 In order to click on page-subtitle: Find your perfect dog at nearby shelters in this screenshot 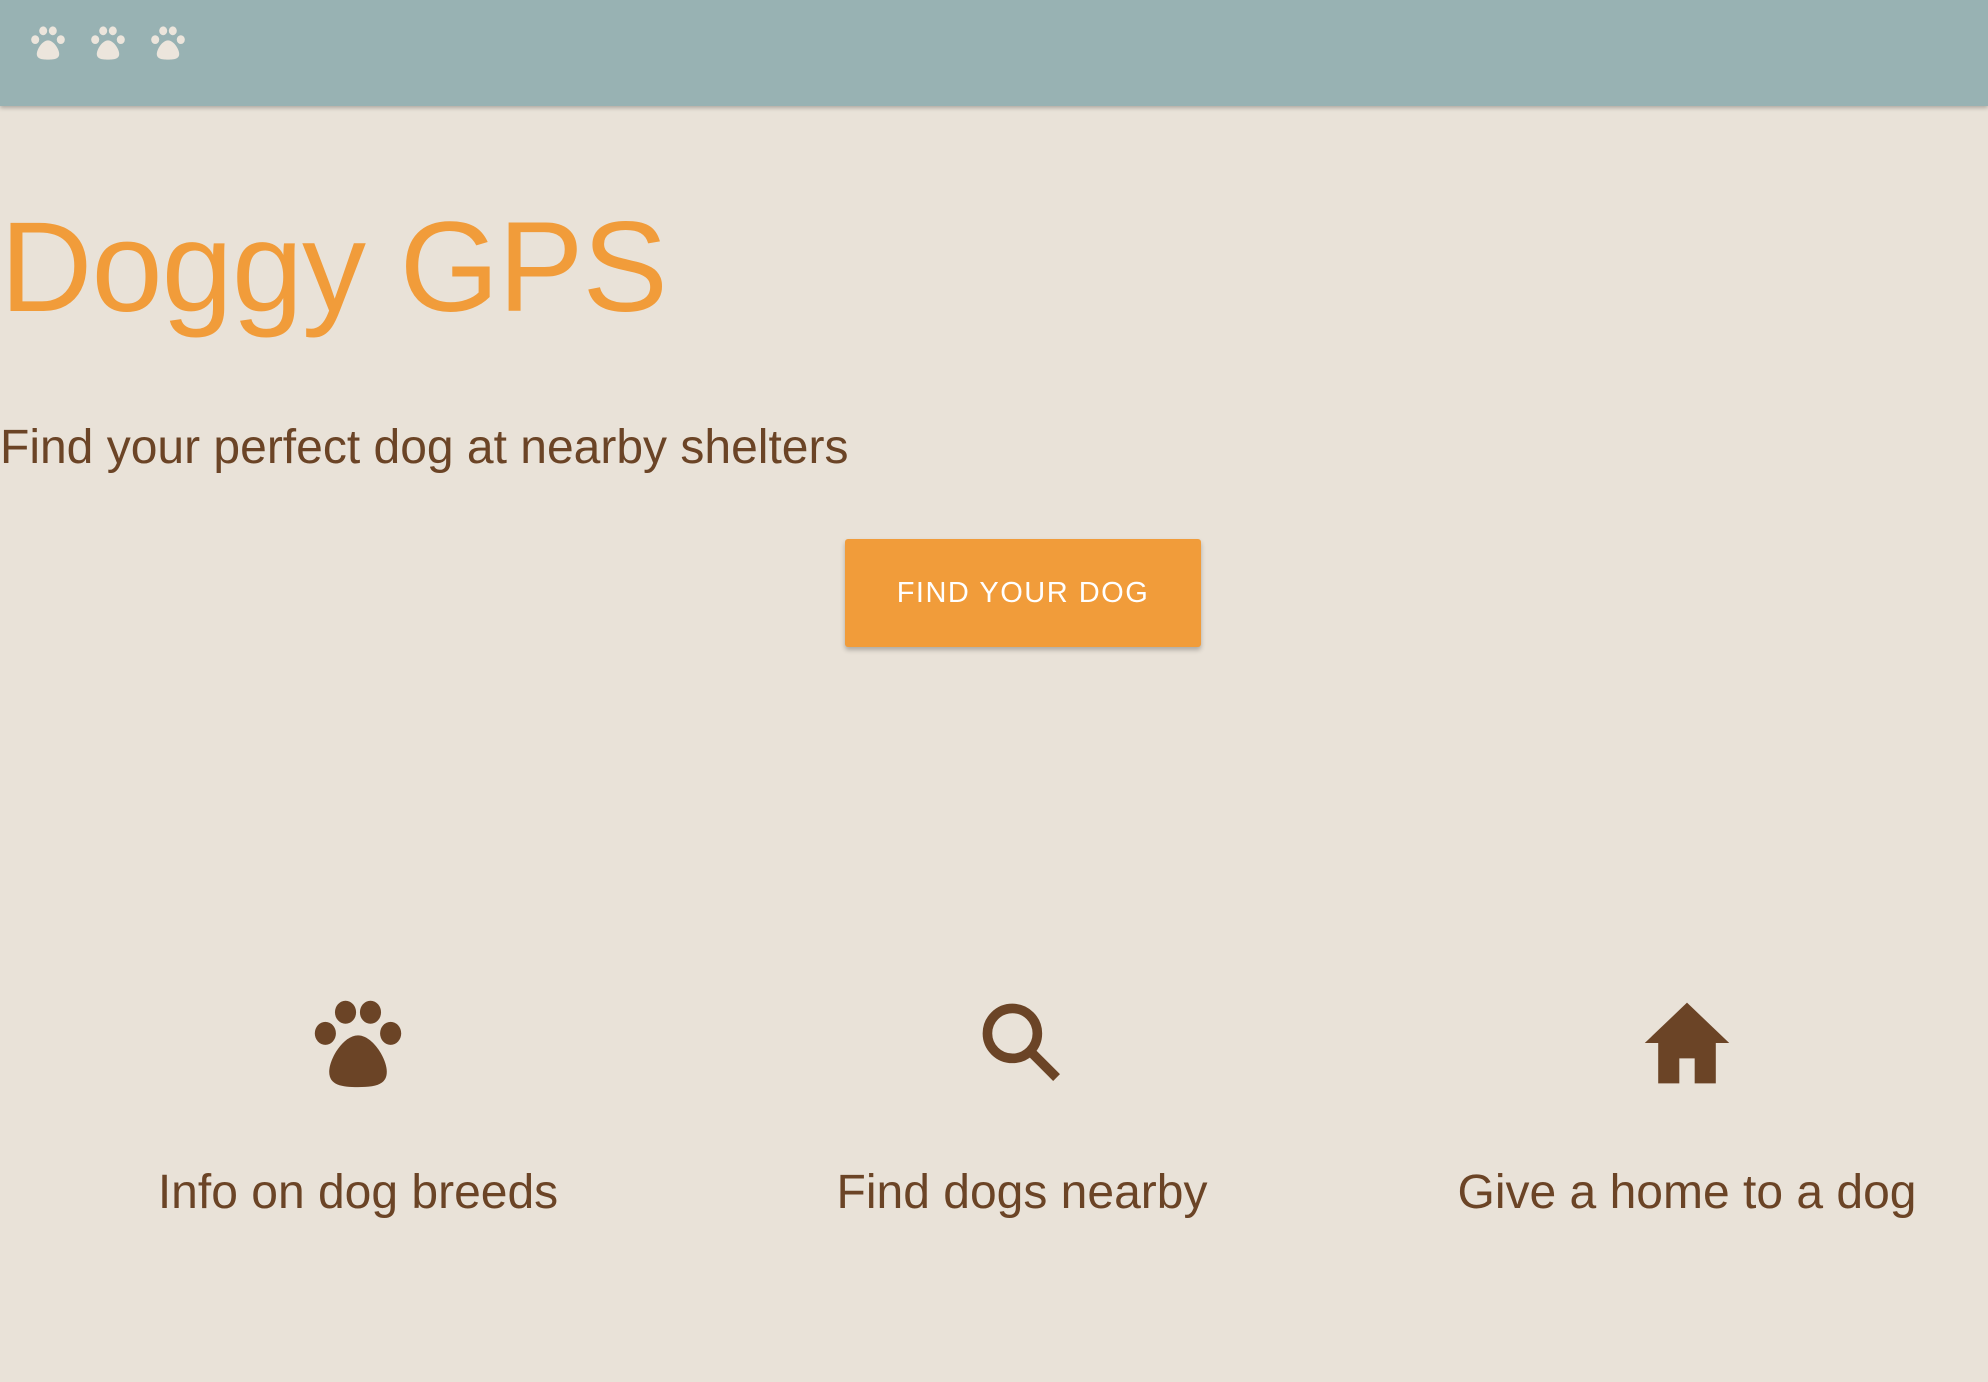, I will do `click(424, 447)`.